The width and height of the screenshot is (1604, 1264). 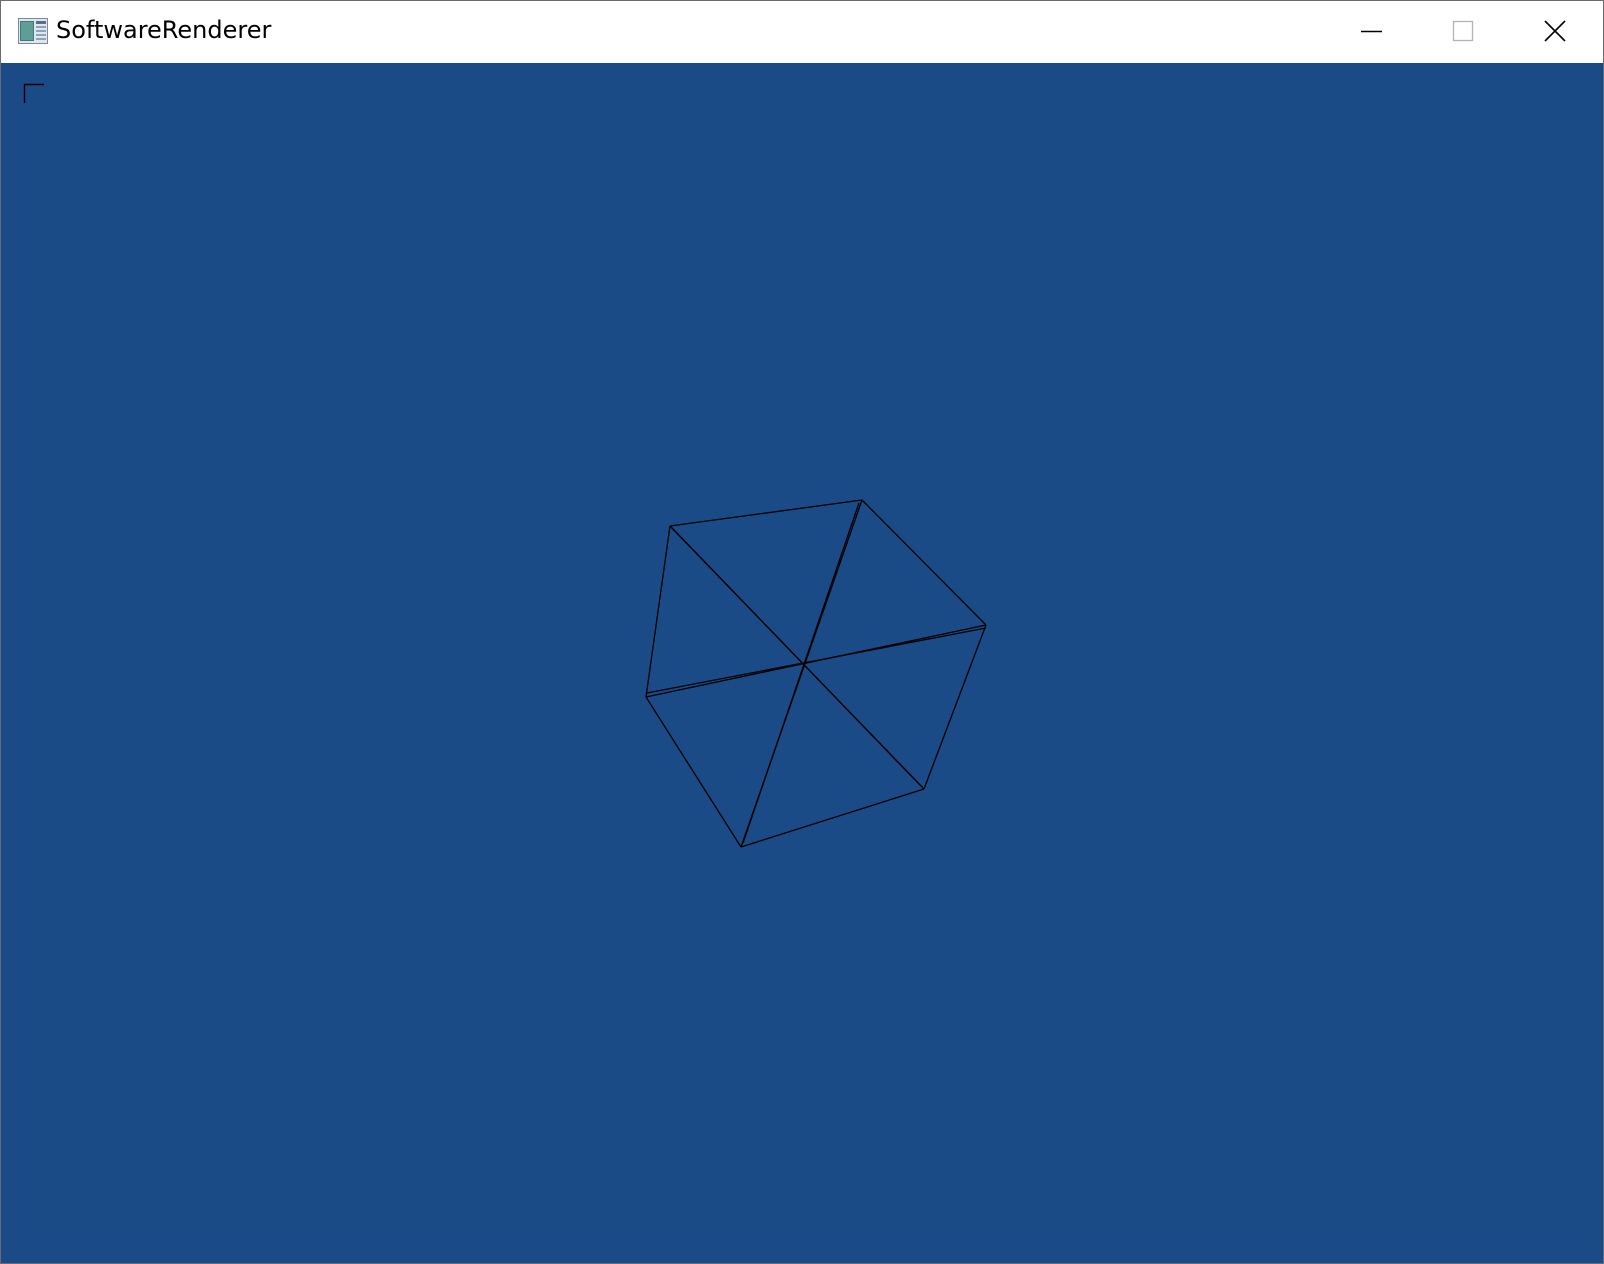 I want to click on maximize-icon, so click(x=1463, y=31).